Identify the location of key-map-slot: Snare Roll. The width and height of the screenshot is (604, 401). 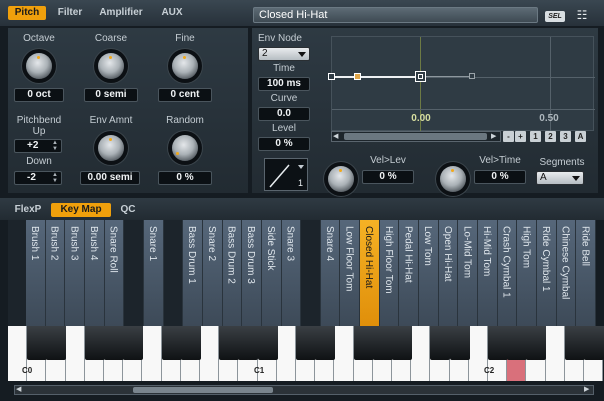
(114, 273).